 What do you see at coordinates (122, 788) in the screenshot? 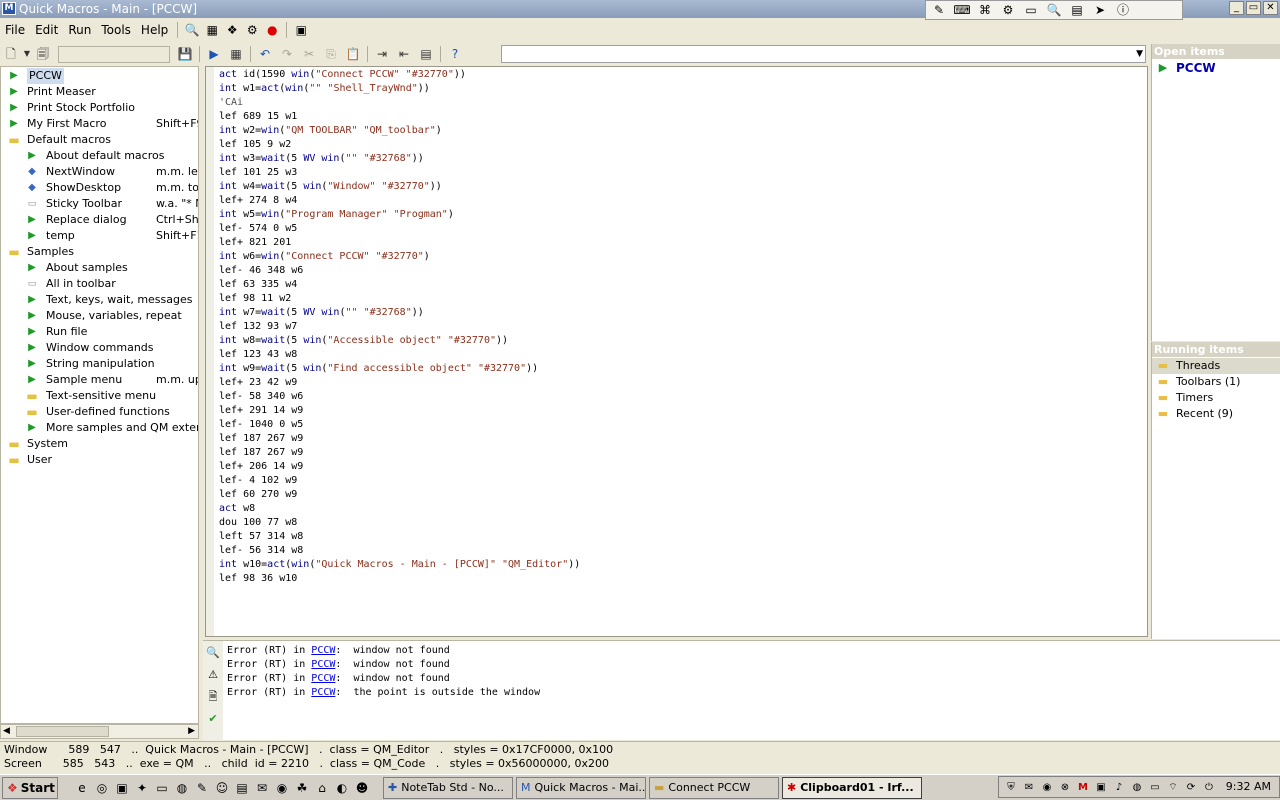
I see `editor-icon: ▣` at bounding box center [122, 788].